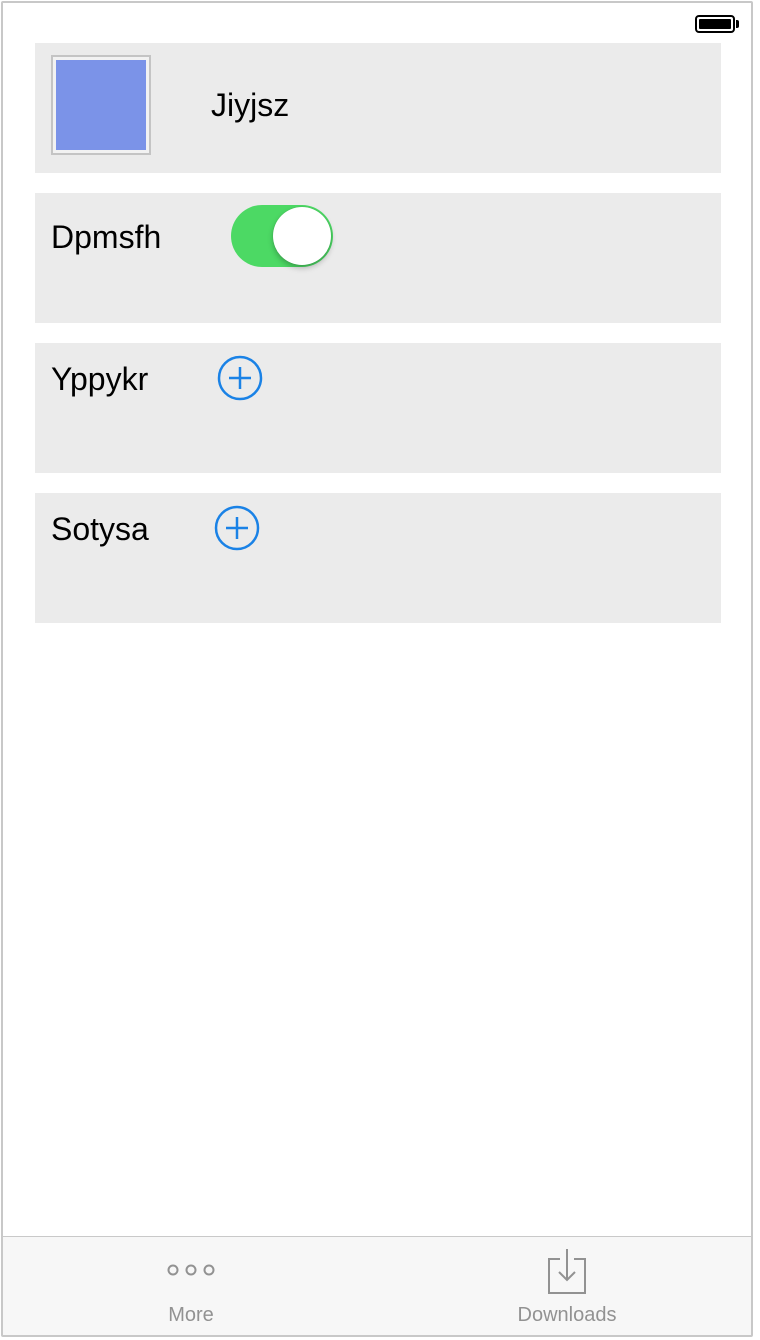 The height and width of the screenshot is (1340, 760). I want to click on list-item-jiyjsz: Jiyjsz, so click(378, 108).